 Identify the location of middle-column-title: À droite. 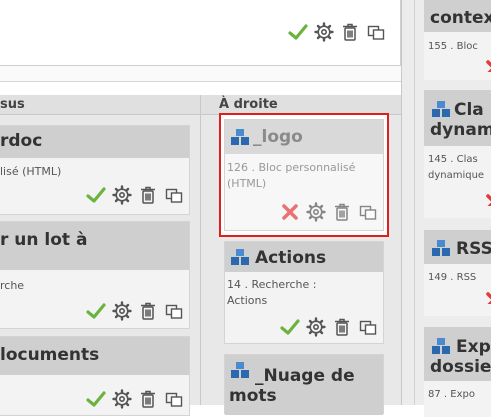
(248, 104).